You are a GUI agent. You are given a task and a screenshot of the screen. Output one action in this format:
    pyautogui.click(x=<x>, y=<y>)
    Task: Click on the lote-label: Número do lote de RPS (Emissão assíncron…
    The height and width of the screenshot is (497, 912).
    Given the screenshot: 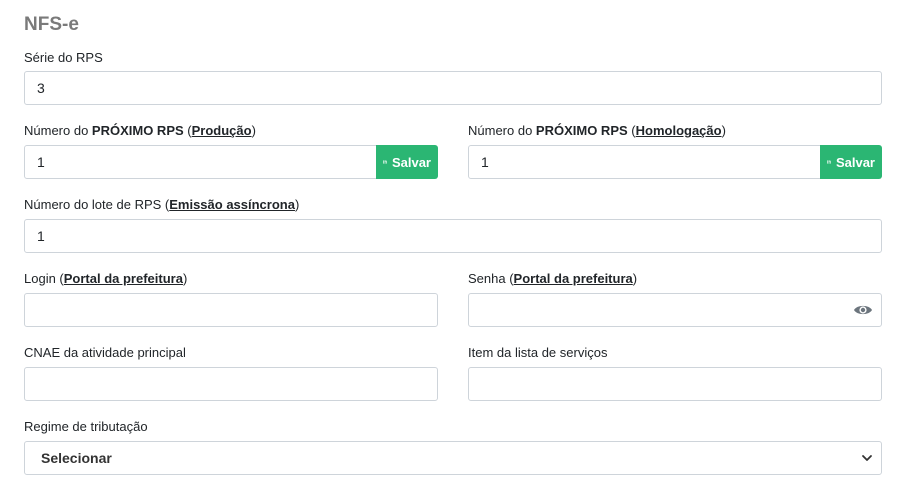 What is the action you would take?
    pyautogui.click(x=162, y=204)
    